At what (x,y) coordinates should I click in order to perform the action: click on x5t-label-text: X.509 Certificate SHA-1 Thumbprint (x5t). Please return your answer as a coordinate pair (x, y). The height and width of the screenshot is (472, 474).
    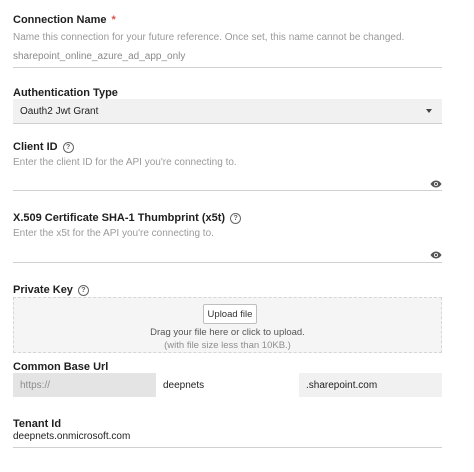
    Looking at the image, I should click on (119, 218).